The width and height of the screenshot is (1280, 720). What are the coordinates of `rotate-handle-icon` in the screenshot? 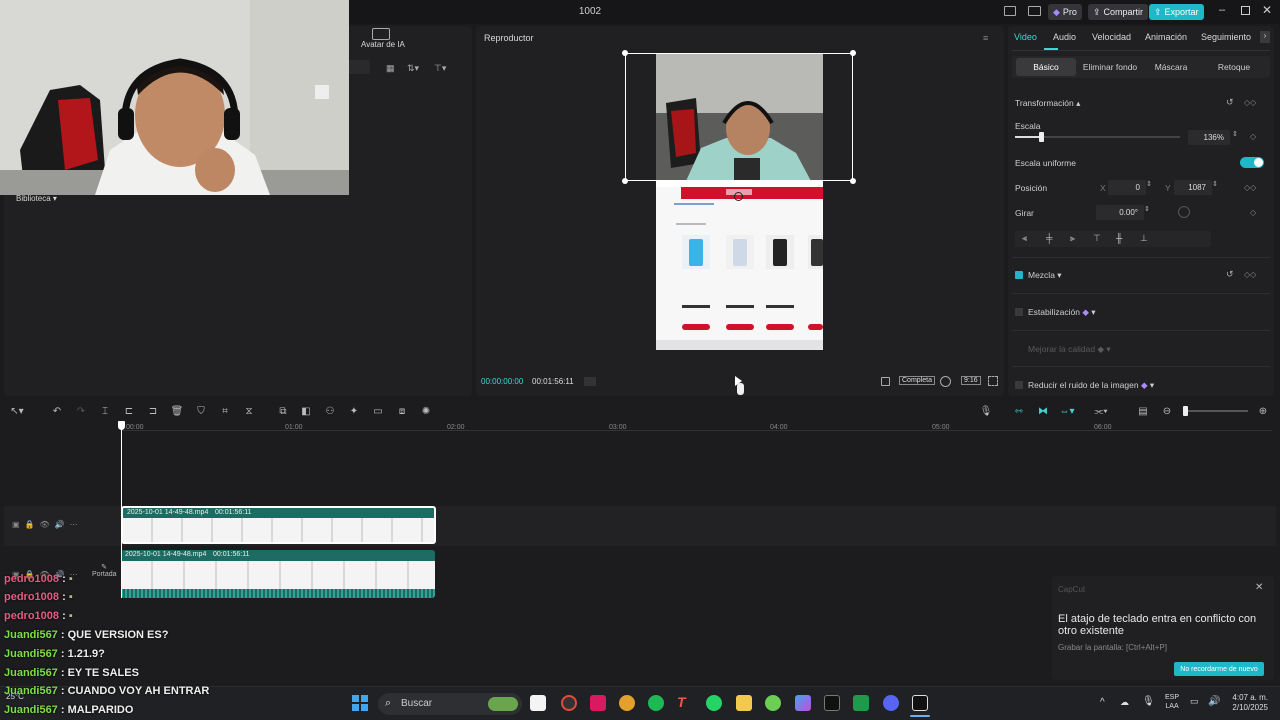 It's located at (738, 196).